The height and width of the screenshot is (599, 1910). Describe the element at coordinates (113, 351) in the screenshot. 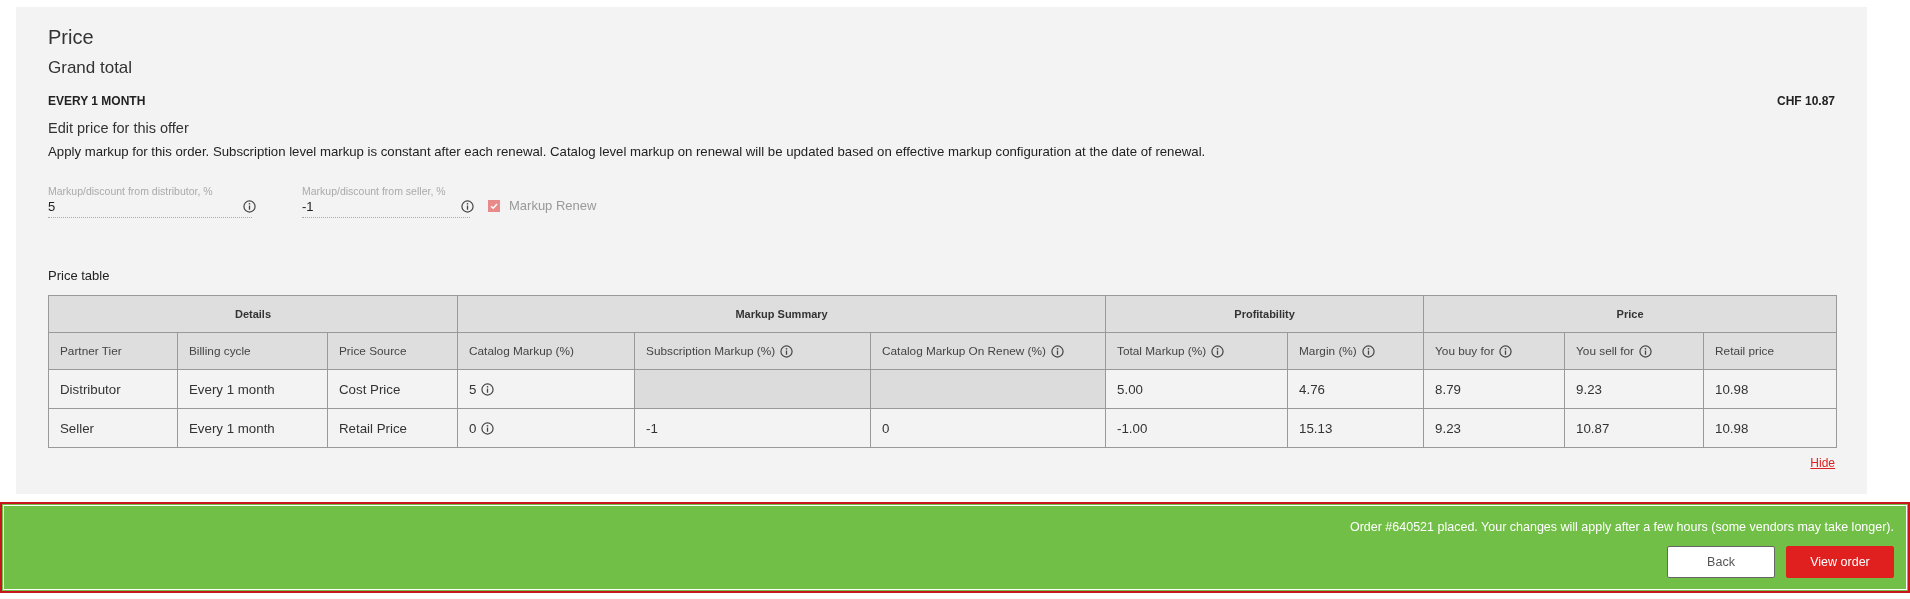

I see `column-header: Partner Tier` at that location.